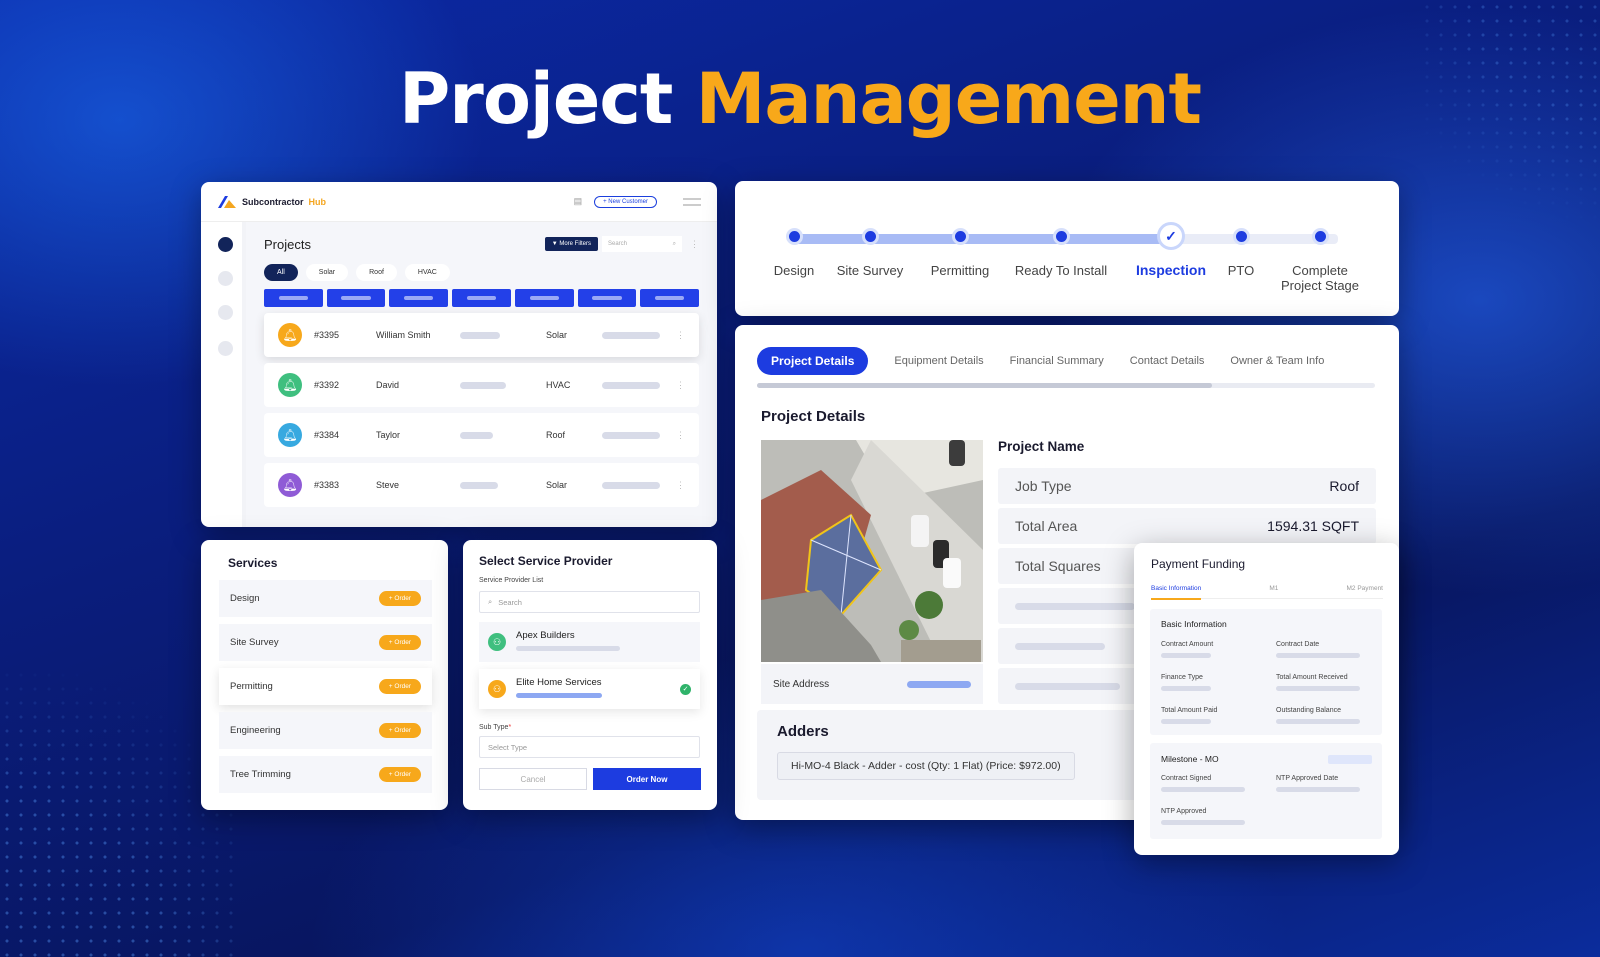 The width and height of the screenshot is (1600, 957). What do you see at coordinates (589, 602) in the screenshot?
I see `provider-search-input: ⌕ Search` at bounding box center [589, 602].